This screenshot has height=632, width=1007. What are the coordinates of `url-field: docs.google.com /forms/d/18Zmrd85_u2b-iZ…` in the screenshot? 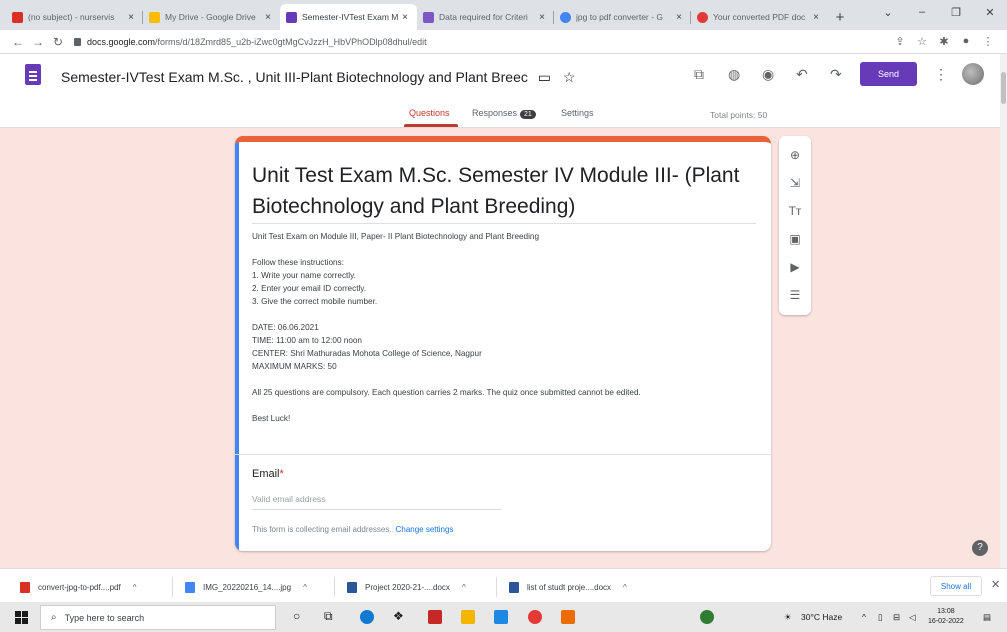 It's located at (481, 42).